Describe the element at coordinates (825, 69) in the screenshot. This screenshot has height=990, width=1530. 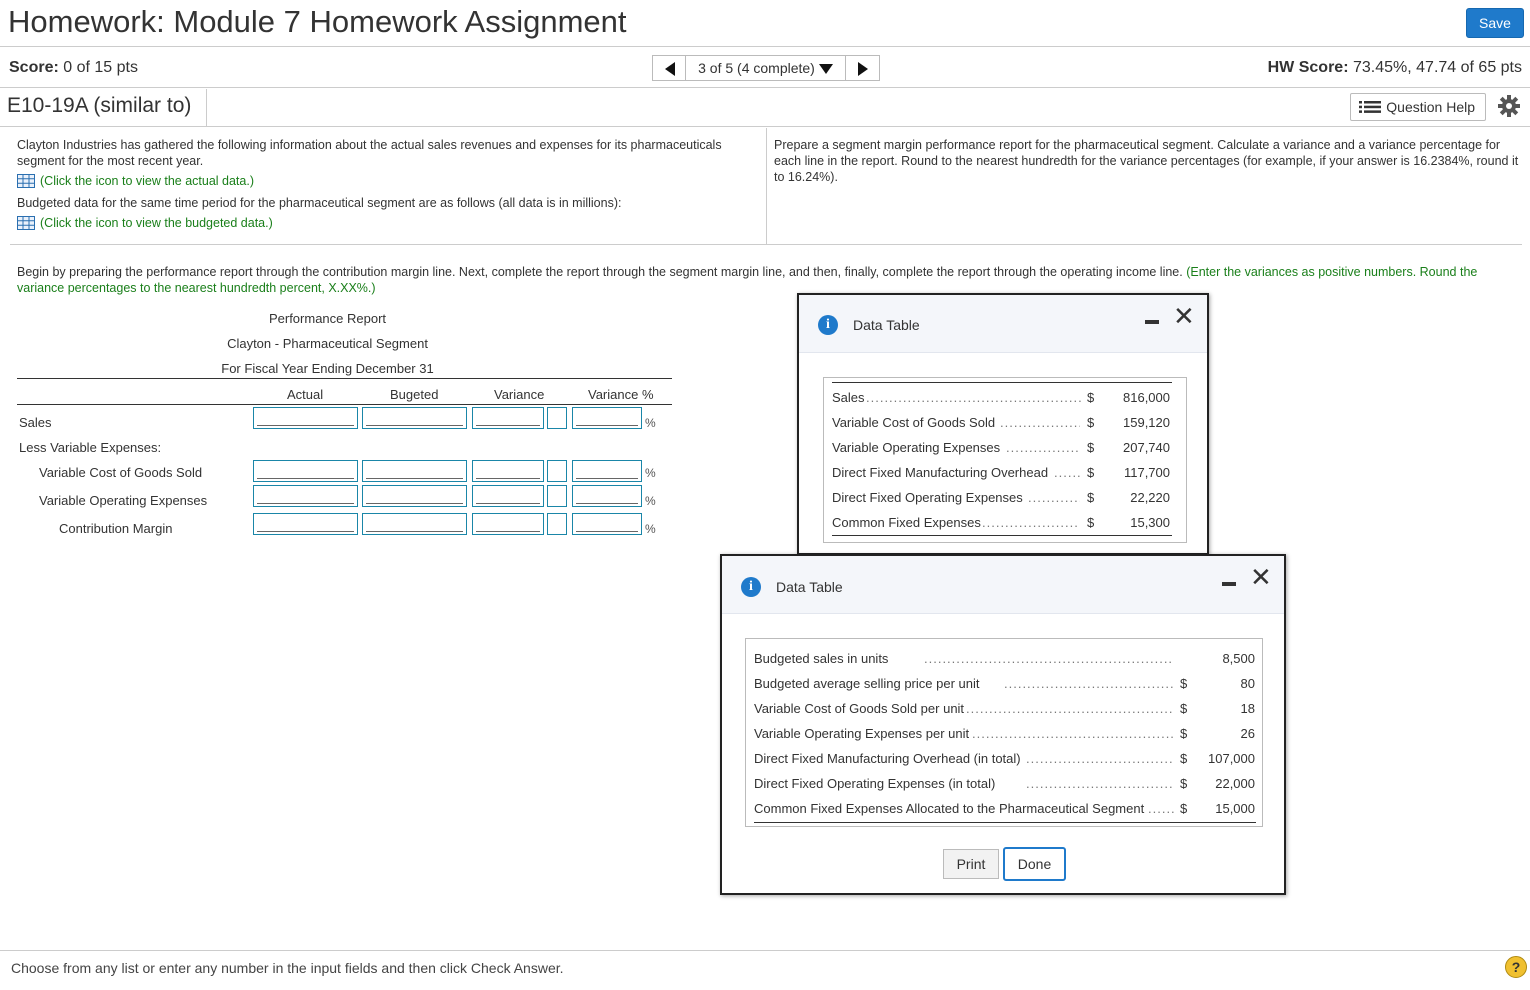
I see `caret-down-icon` at that location.